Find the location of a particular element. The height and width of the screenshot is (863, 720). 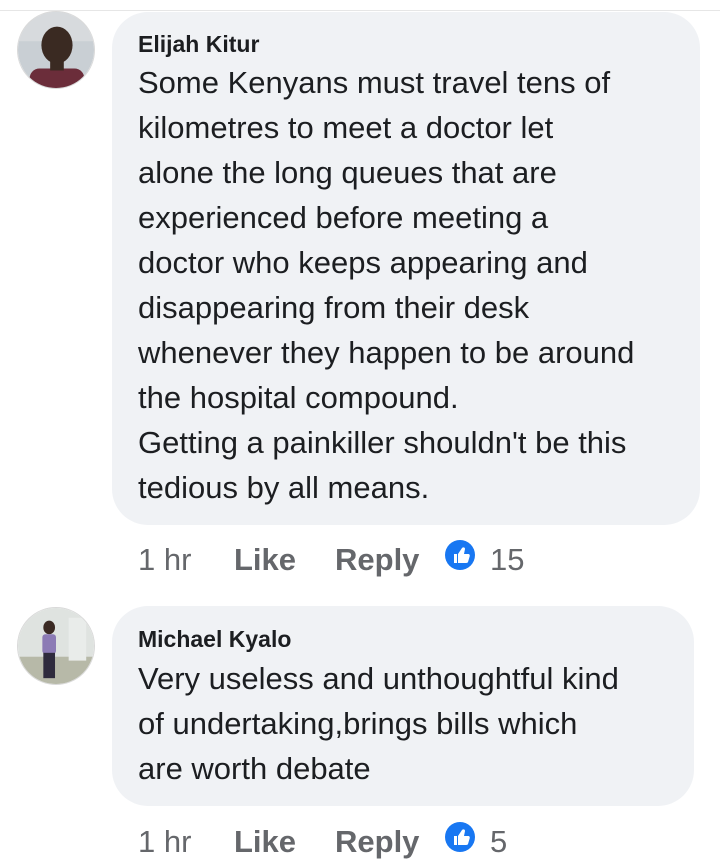

comment-actions: 1 hr Like Reply 5 is located at coordinates (418, 842).